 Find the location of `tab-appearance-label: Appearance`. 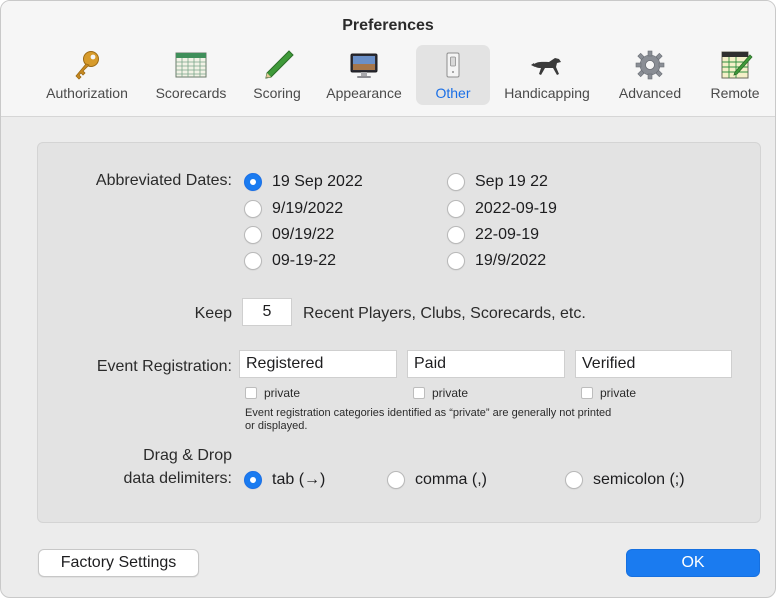

tab-appearance-label: Appearance is located at coordinates (364, 93).